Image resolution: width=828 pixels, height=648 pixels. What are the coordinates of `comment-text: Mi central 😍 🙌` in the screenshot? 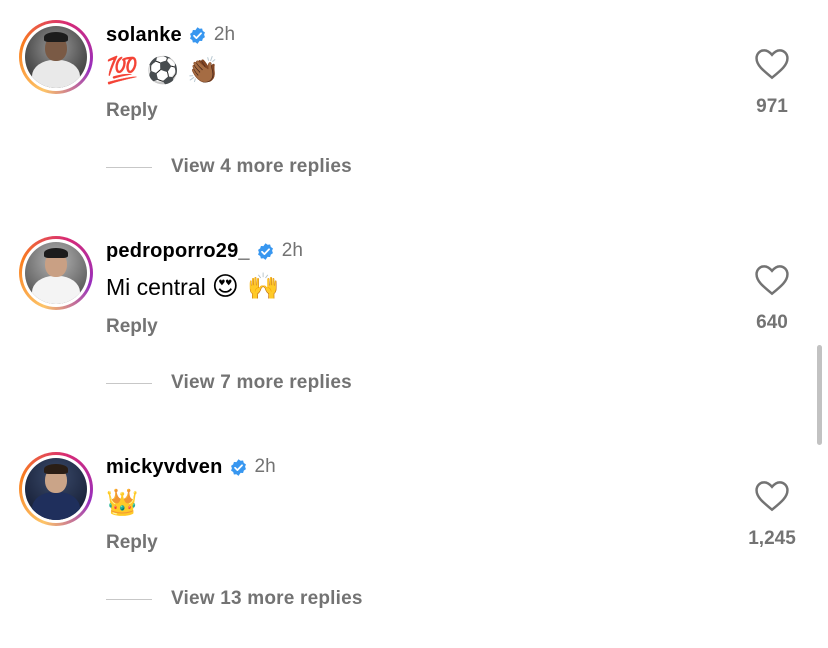 It's located at (192, 287).